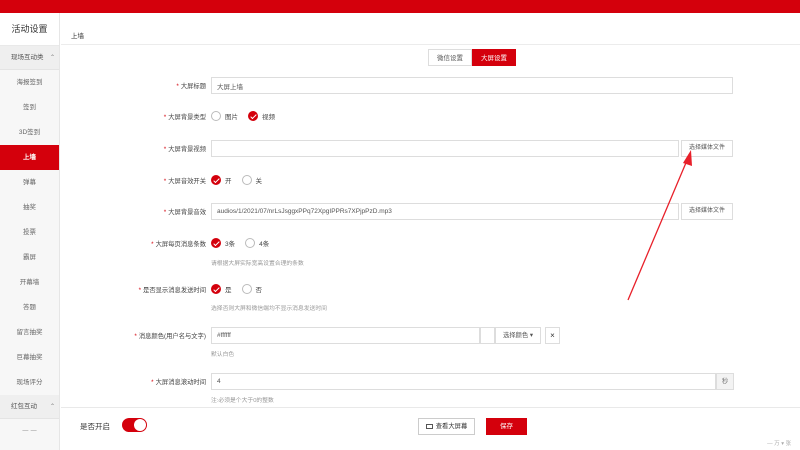  What do you see at coordinates (242, 401) in the screenshot?
I see `hint-text: 注:必须是个大于0的整数` at bounding box center [242, 401].